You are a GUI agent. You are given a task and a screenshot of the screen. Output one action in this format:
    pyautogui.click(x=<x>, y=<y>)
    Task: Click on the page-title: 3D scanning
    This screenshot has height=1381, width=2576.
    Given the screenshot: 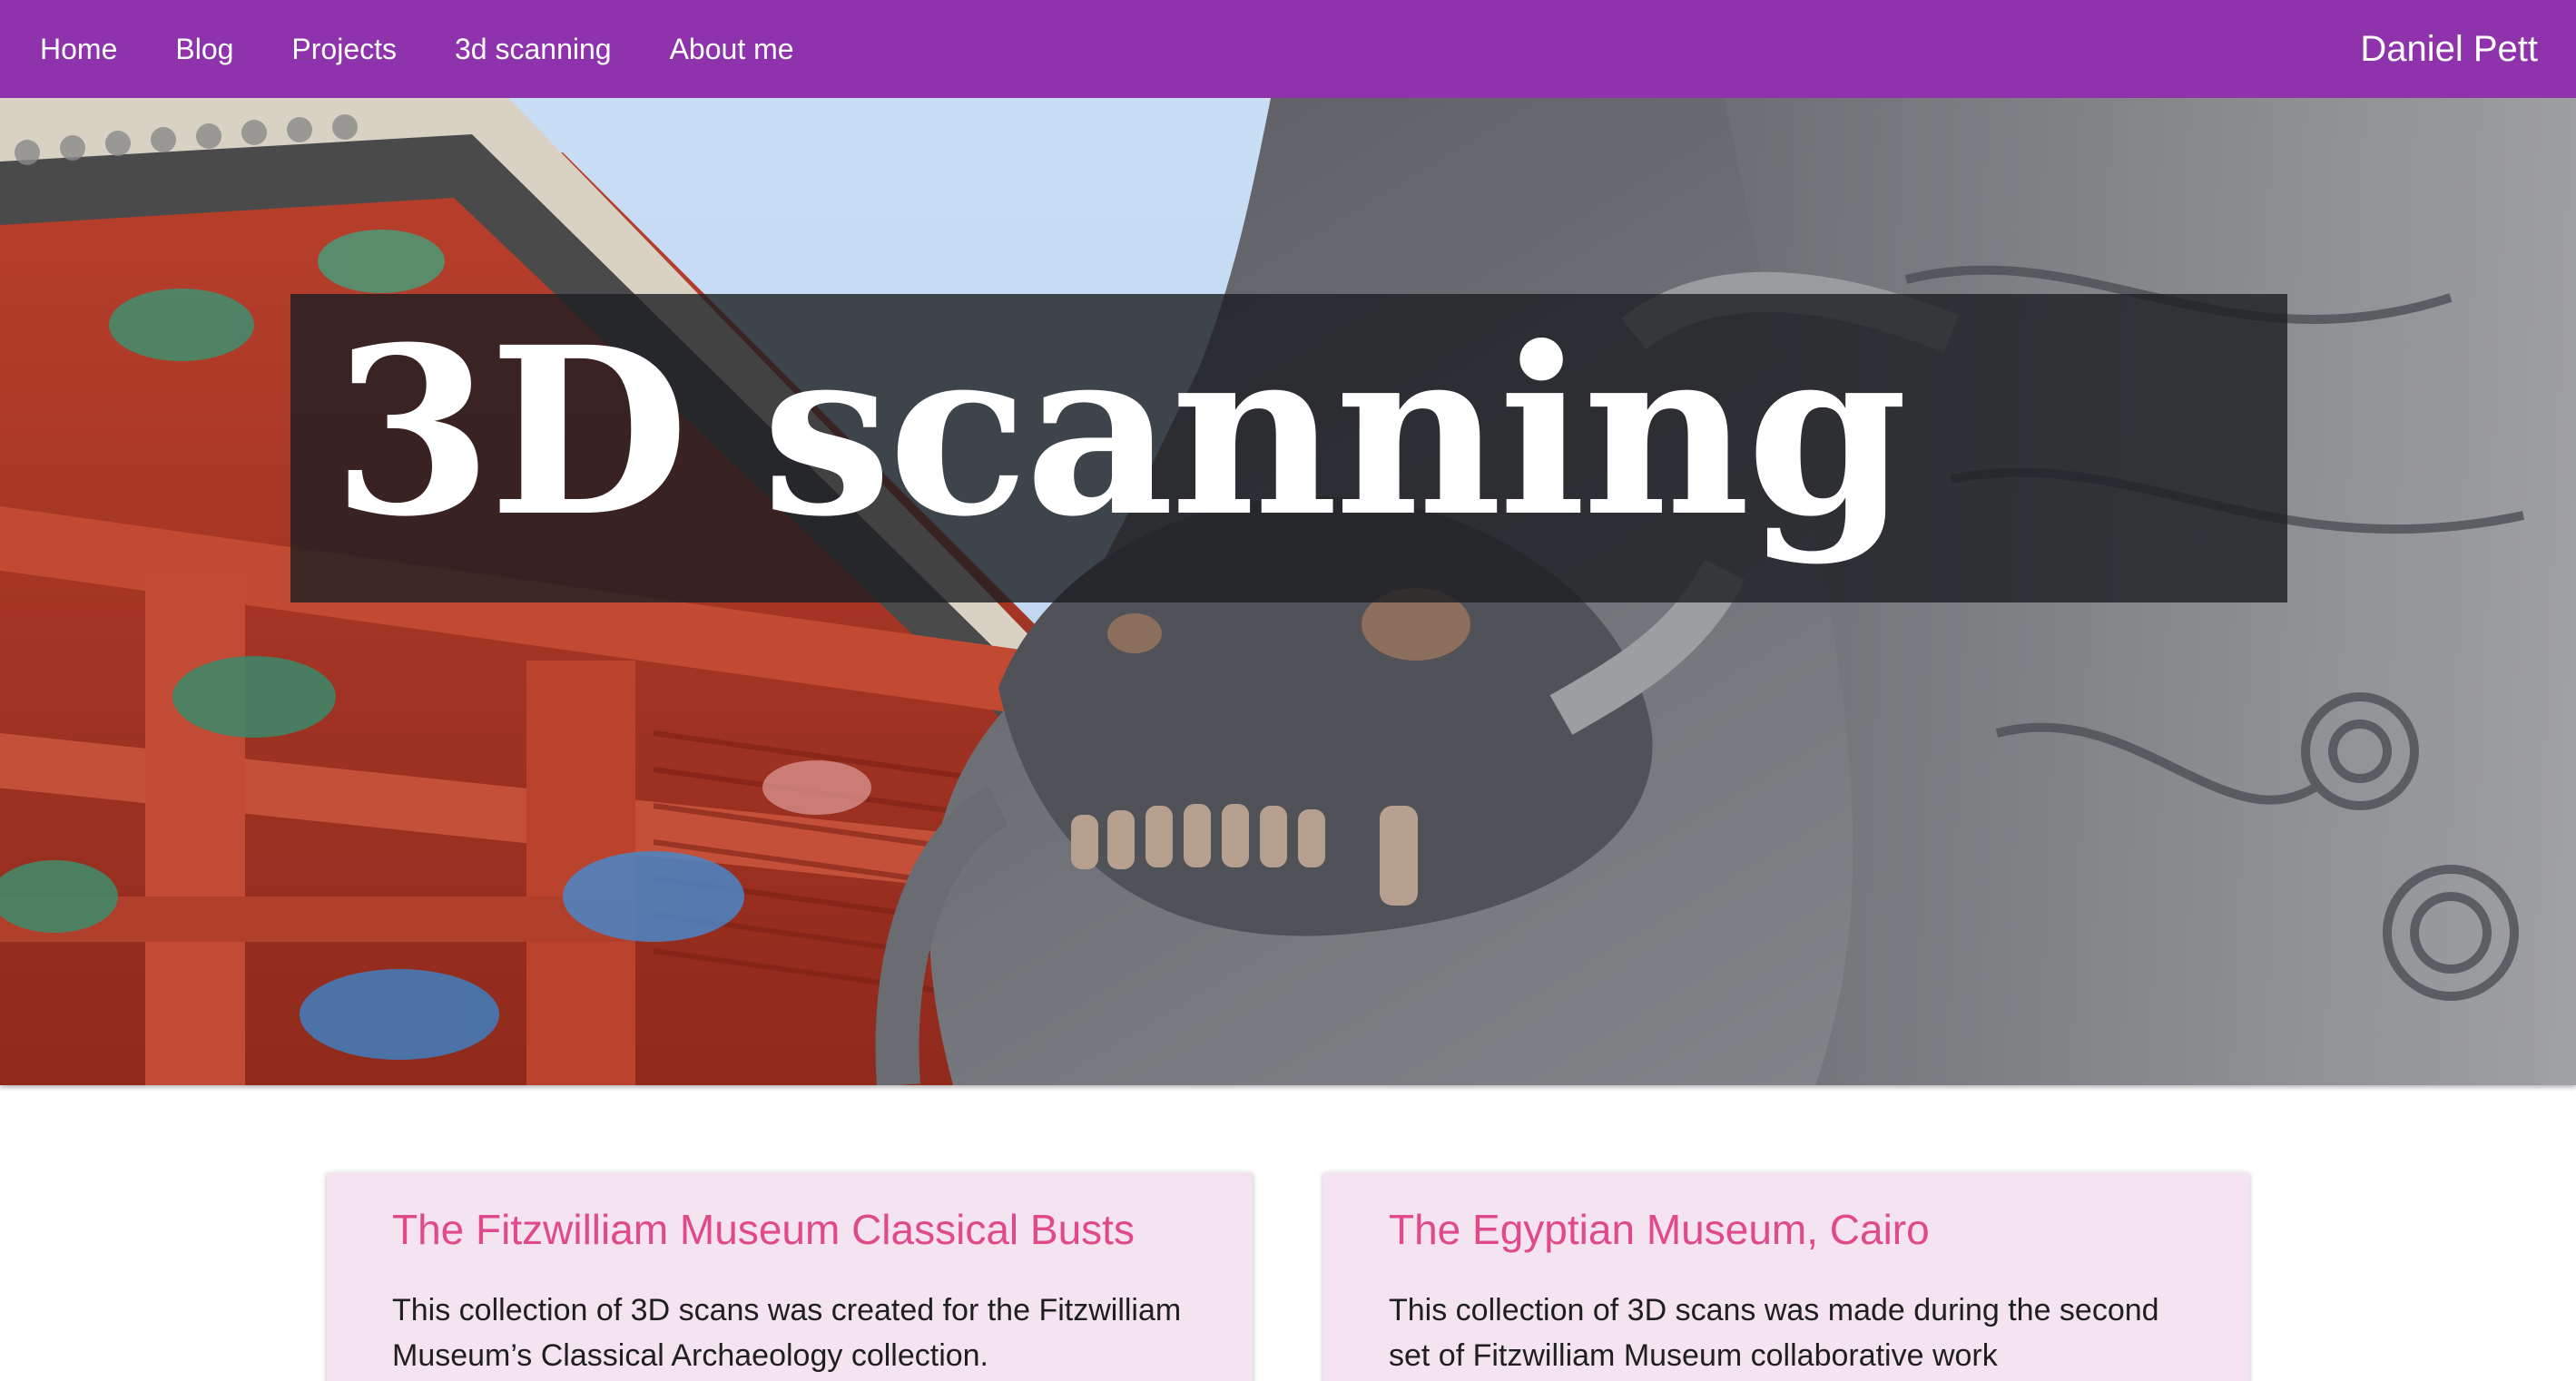 What is the action you would take?
    pyautogui.click(x=1120, y=432)
    